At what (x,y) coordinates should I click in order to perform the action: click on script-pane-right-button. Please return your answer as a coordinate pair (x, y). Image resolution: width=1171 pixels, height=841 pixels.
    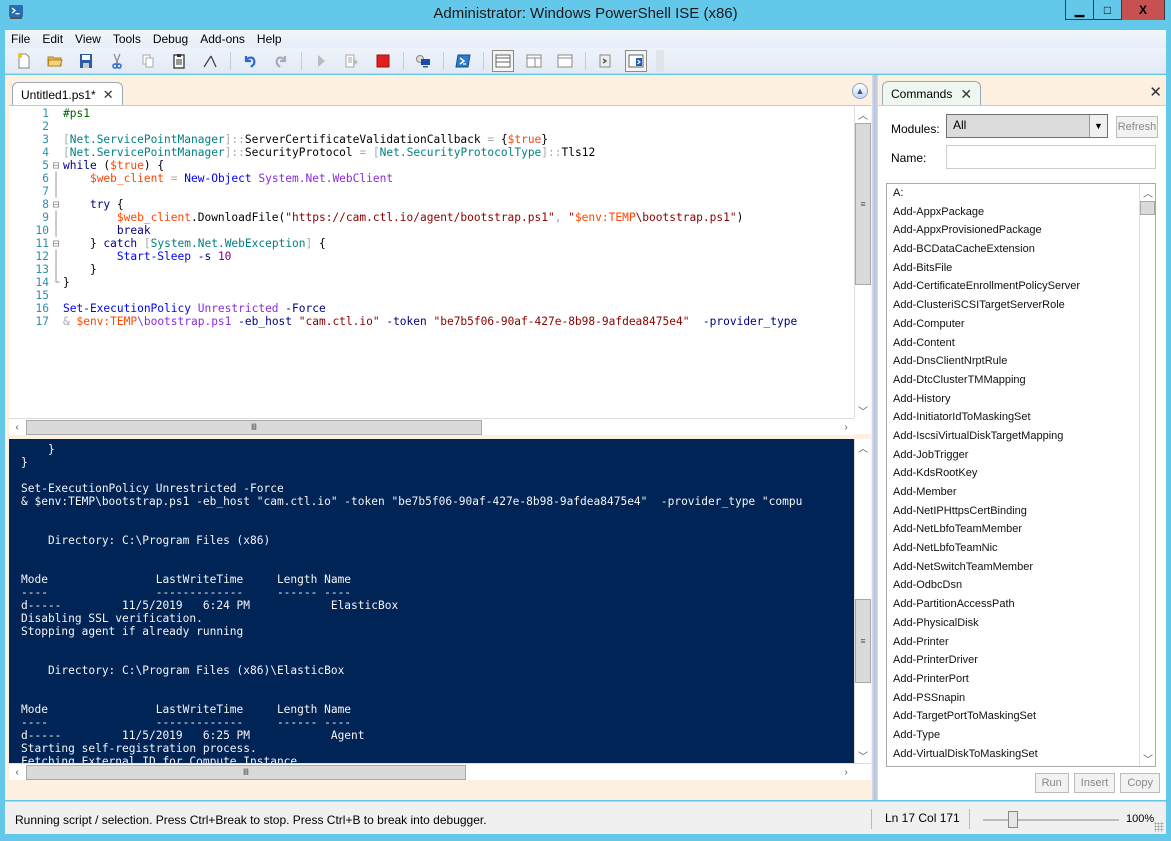
    Looking at the image, I should click on (534, 61).